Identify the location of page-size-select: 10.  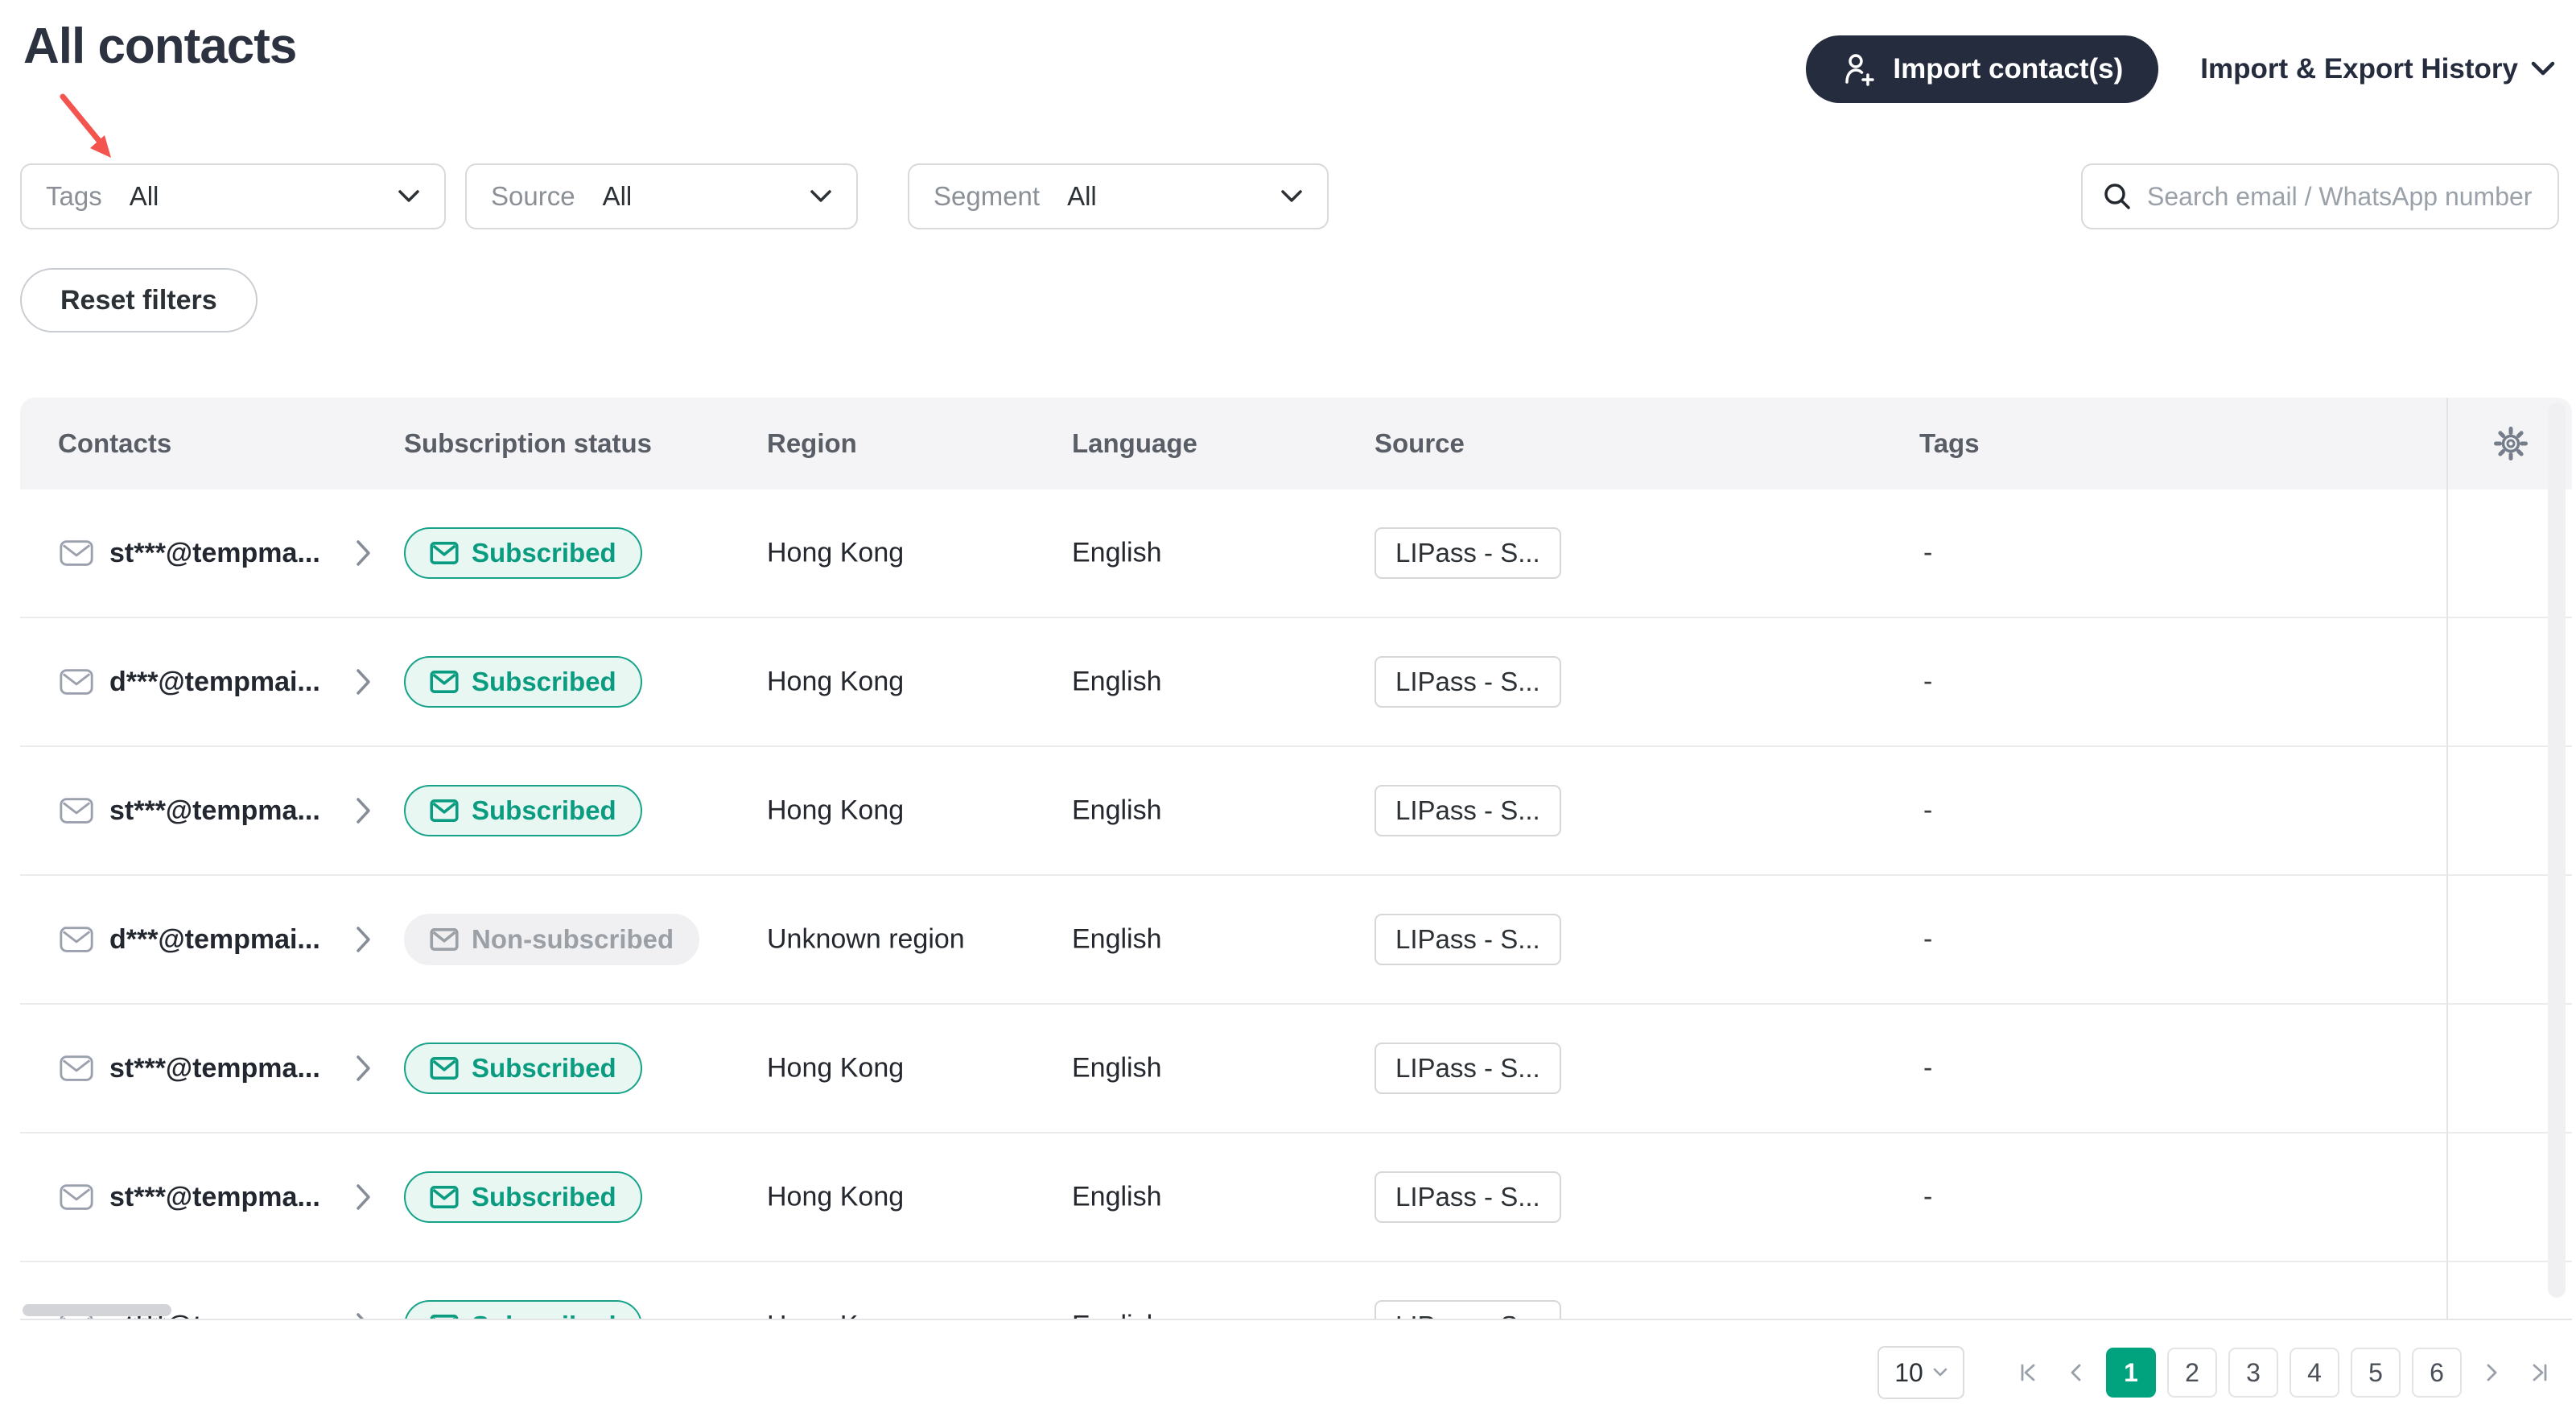
(1920, 1372).